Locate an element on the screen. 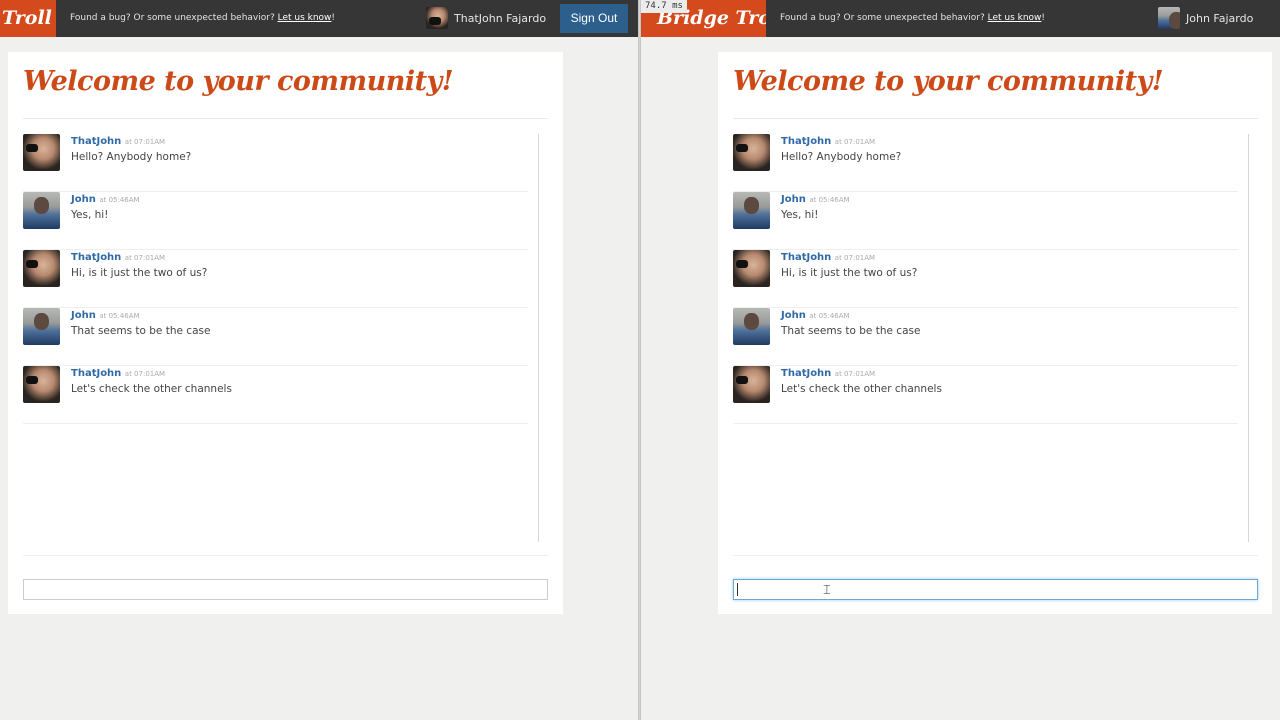 The width and height of the screenshot is (1280, 720). user-name: John Fajardo is located at coordinates (1220, 18).